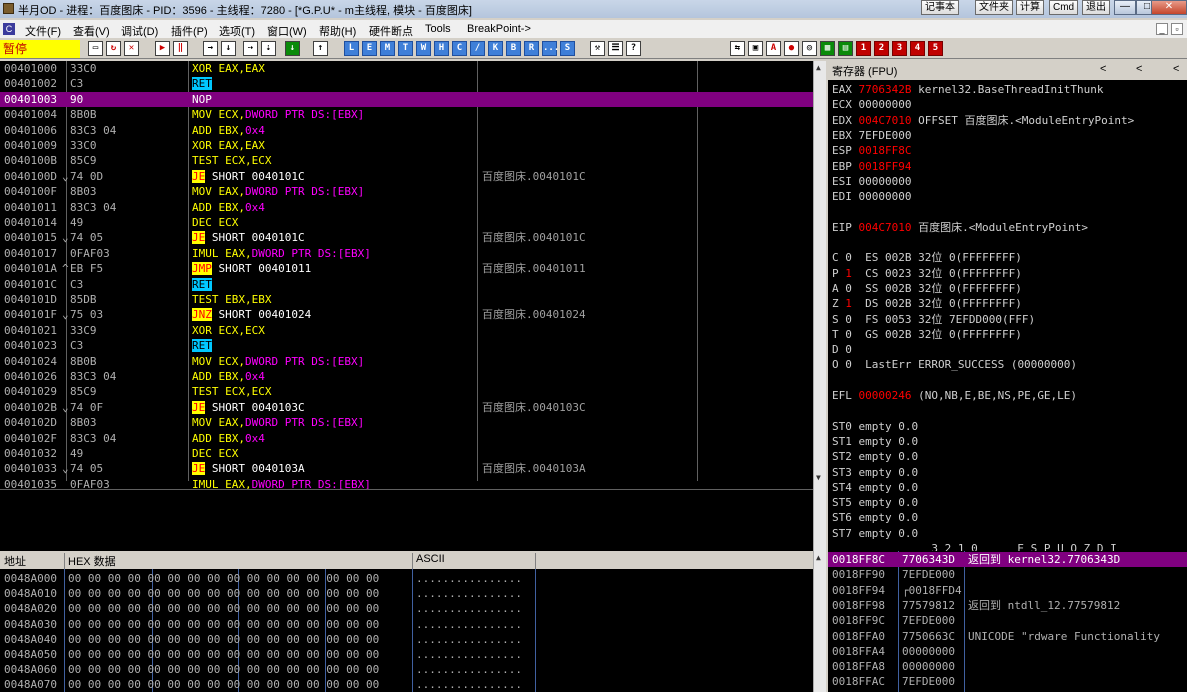 Image resolution: width=1187 pixels, height=692 pixels. I want to click on dump-scrollbar: ▲, so click(819, 621).